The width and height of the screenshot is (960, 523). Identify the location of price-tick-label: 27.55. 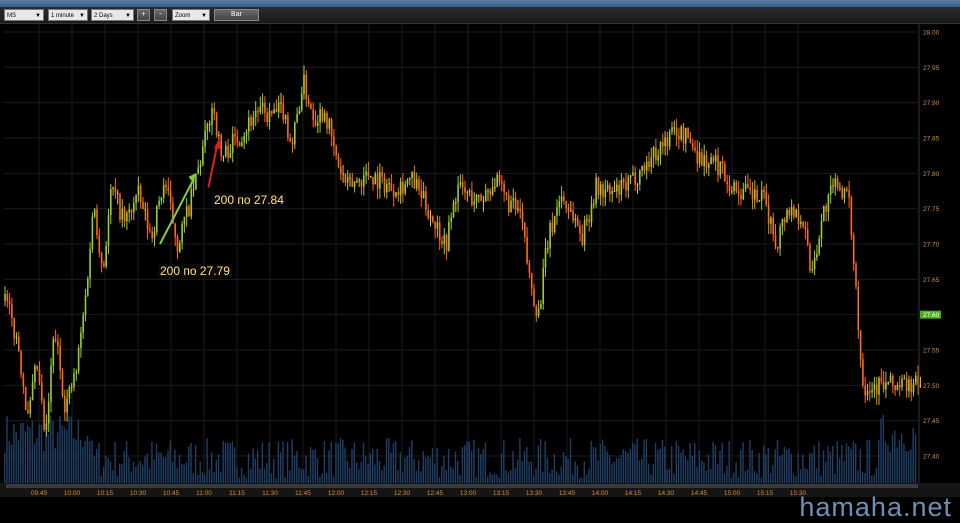
(931, 351).